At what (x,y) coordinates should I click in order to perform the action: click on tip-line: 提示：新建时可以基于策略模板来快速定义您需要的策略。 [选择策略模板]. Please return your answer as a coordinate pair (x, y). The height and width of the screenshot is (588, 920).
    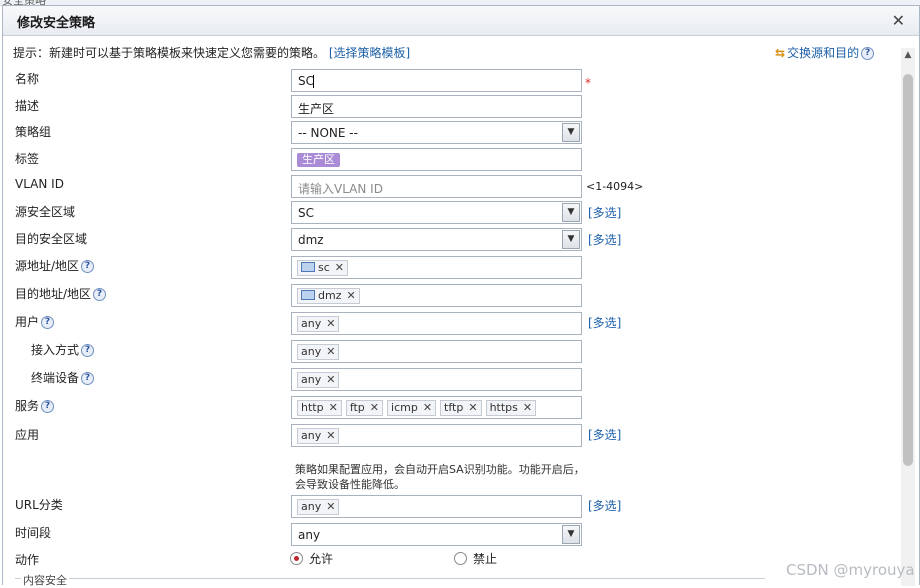
    Looking at the image, I should click on (211, 52).